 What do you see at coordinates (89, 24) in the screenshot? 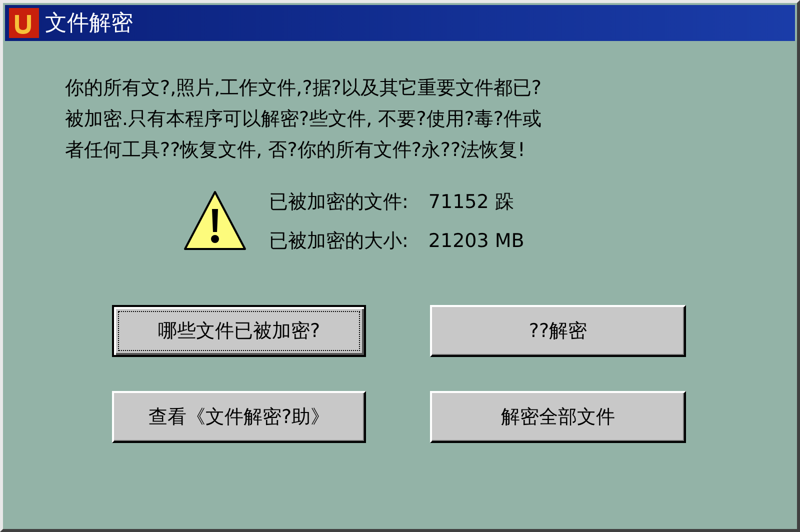
I see `window-title: 文件解密` at bounding box center [89, 24].